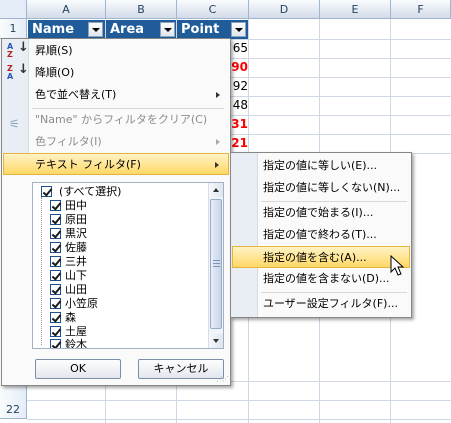 This screenshot has width=451, height=423. I want to click on column-header-c: C, so click(213, 9).